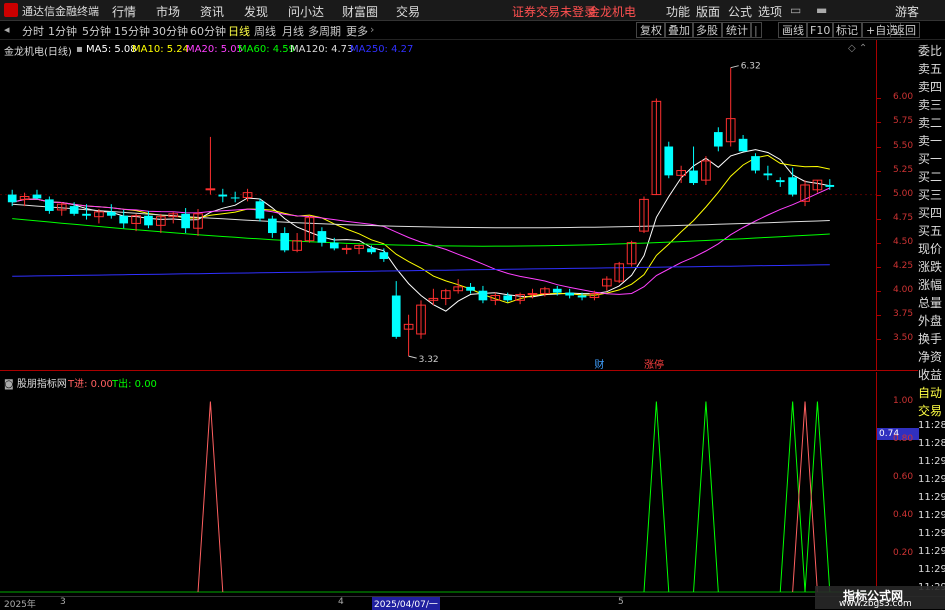  What do you see at coordinates (421, 270) in the screenshot?
I see `ma250-line` at bounding box center [421, 270].